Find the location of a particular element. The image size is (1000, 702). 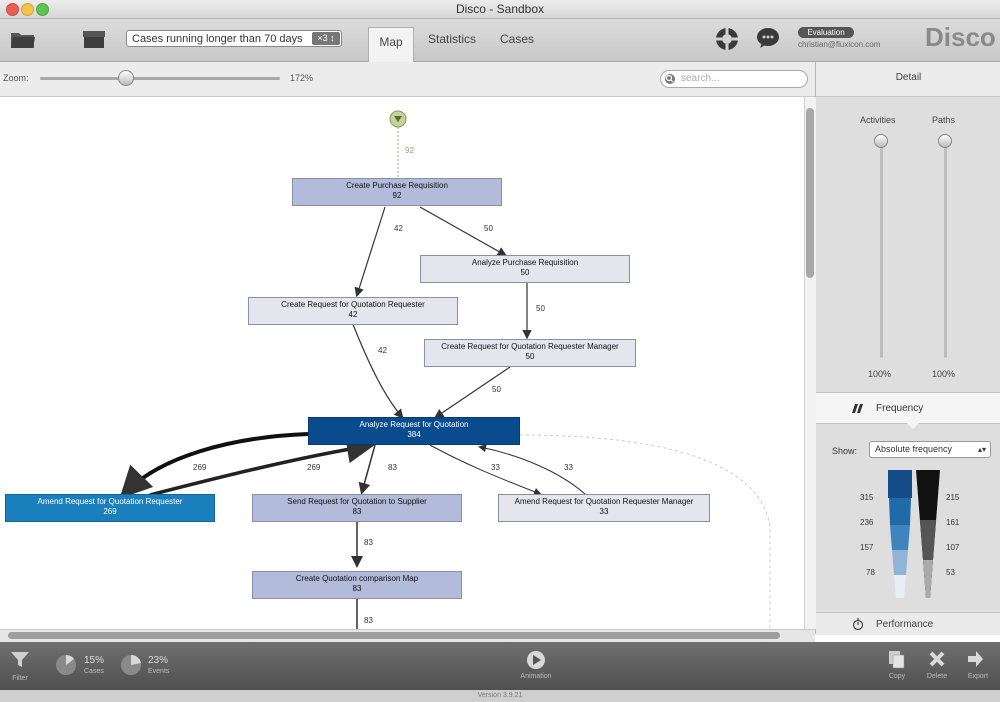

filter-select: Cases running longer than 70 days ×3 ↕ is located at coordinates (234, 38).